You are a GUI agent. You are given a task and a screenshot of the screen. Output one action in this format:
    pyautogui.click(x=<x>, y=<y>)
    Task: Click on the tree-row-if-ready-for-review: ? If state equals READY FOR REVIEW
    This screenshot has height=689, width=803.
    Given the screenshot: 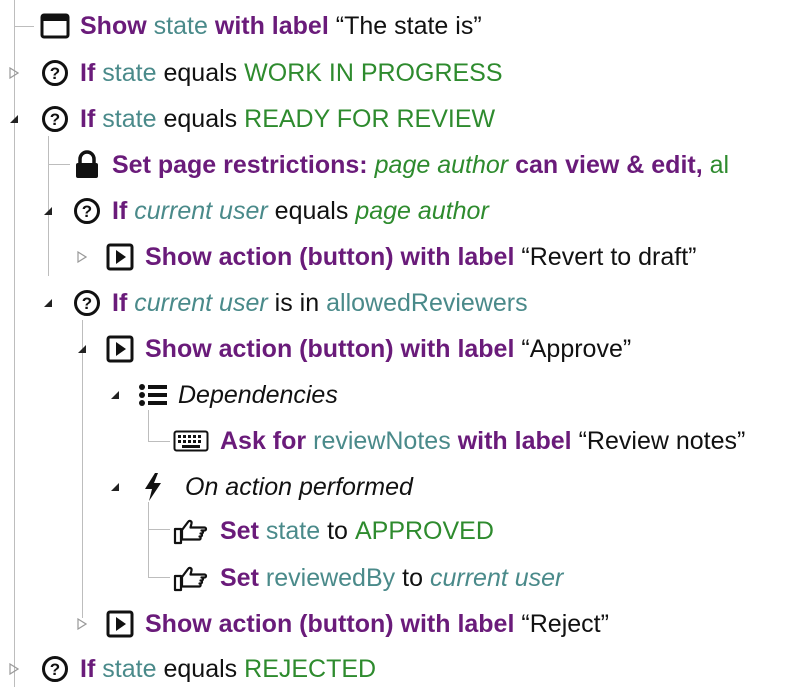 What is the action you would take?
    pyautogui.click(x=267, y=119)
    